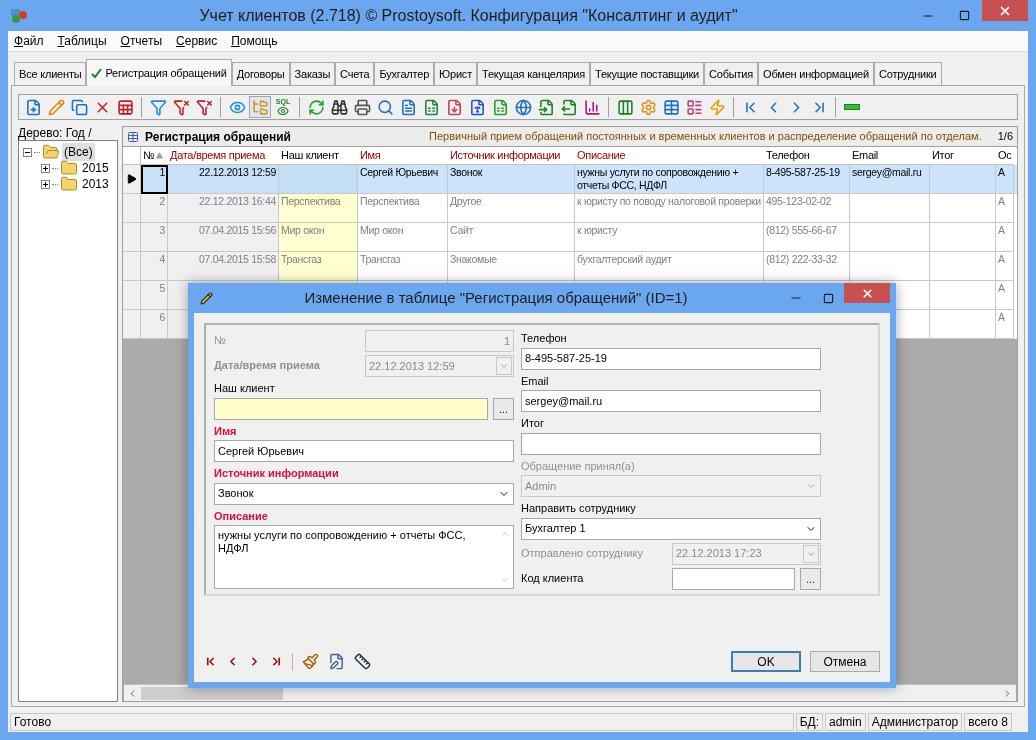 This screenshot has height=740, width=1036. What do you see at coordinates (78, 152) in the screenshot?
I see `tree-item: (Все)` at bounding box center [78, 152].